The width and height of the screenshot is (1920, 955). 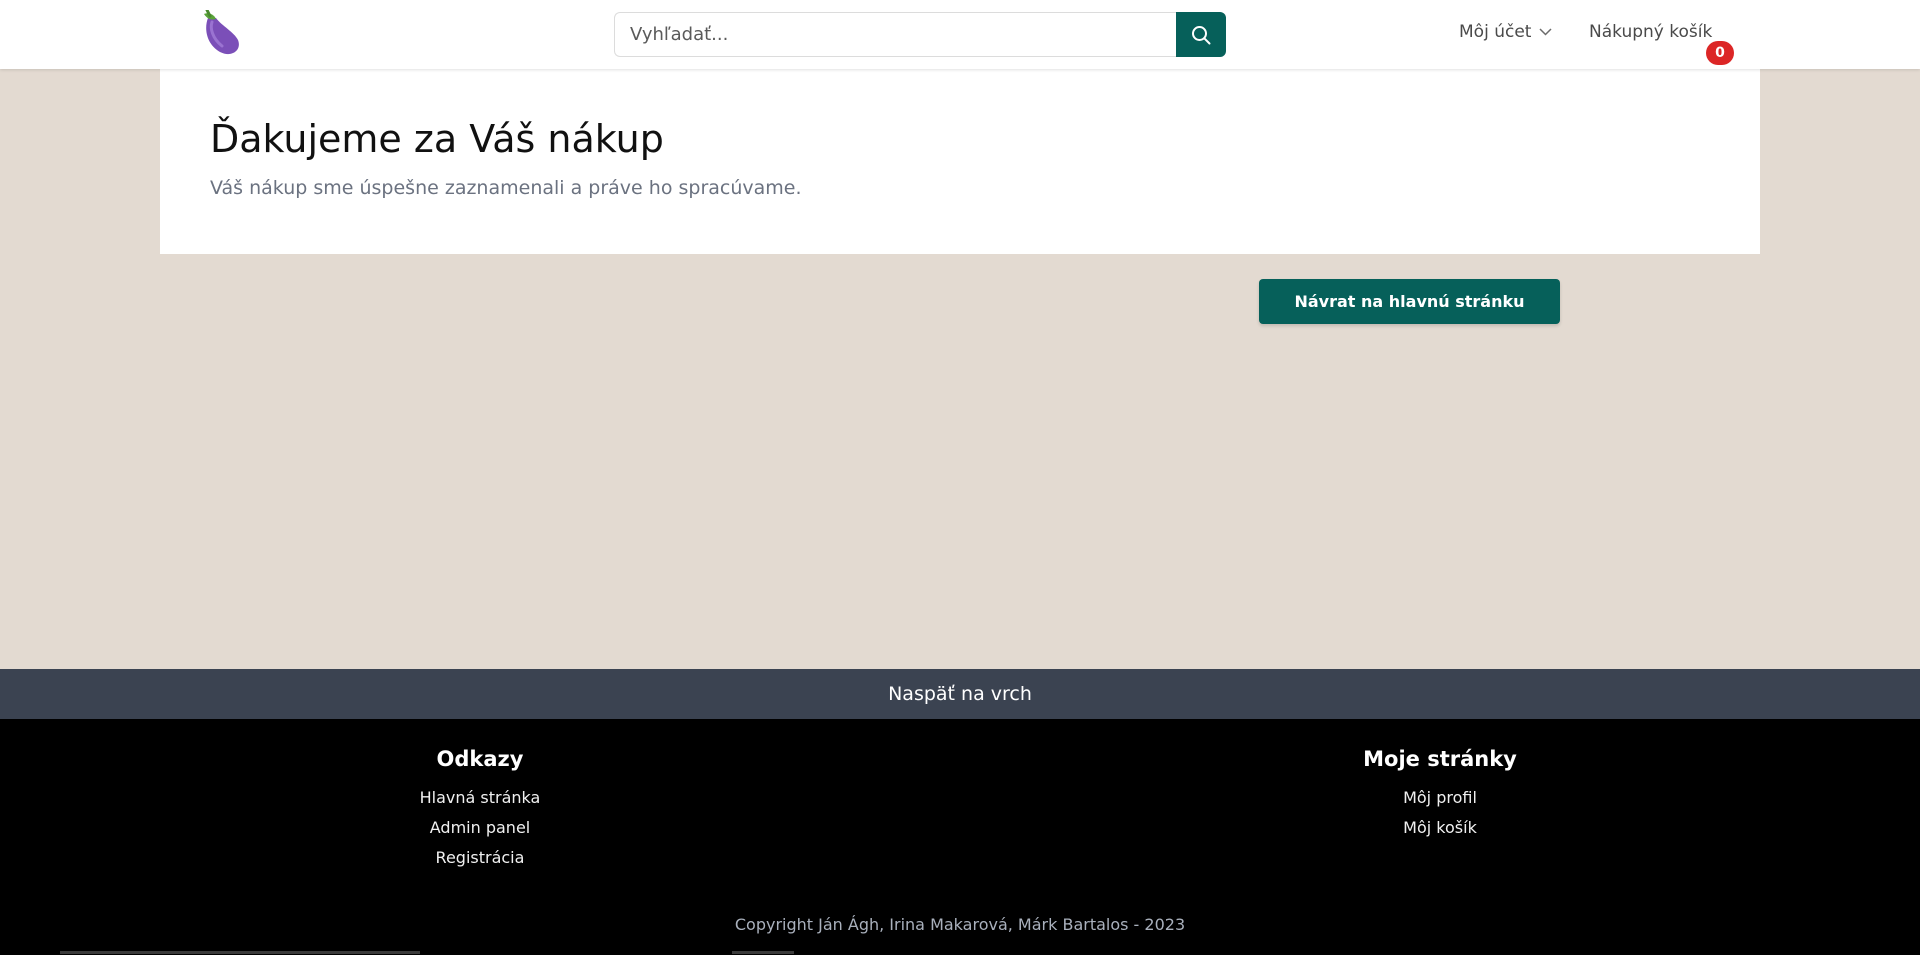 I want to click on cart-label: Nákupný košík, so click(x=1651, y=32).